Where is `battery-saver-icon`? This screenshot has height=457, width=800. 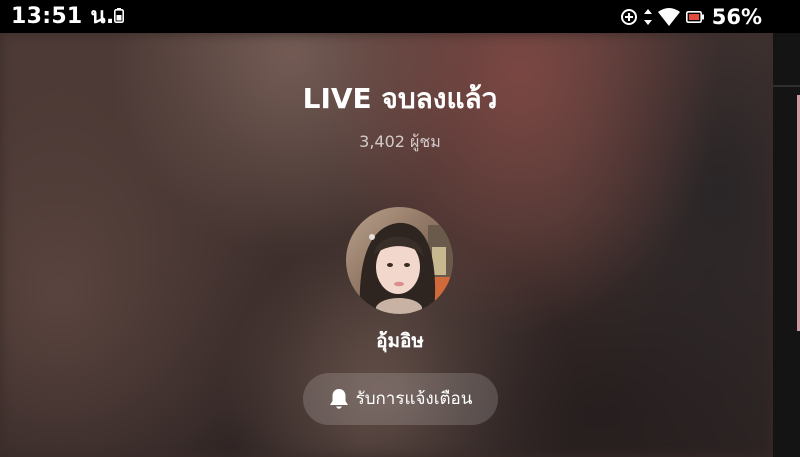
battery-saver-icon is located at coordinates (119, 17).